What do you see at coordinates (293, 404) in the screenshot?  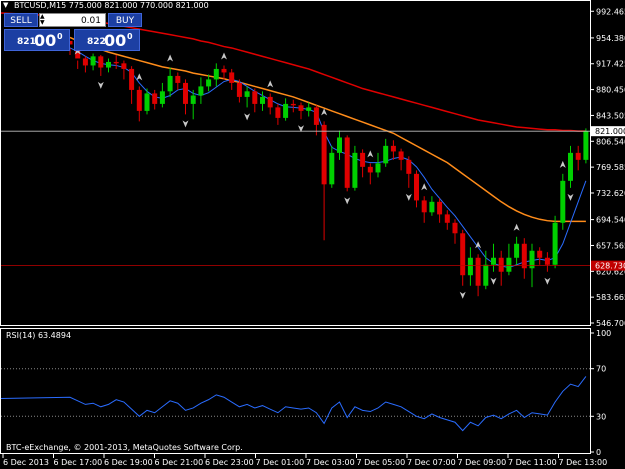 I see `rsi-line` at bounding box center [293, 404].